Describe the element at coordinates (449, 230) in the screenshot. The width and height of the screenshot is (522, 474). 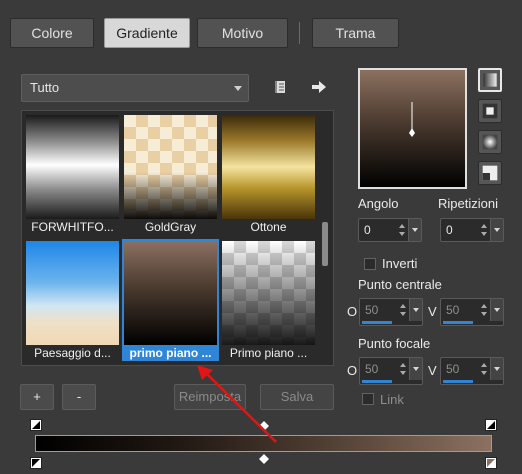
I see `repeats-value: 0` at that location.